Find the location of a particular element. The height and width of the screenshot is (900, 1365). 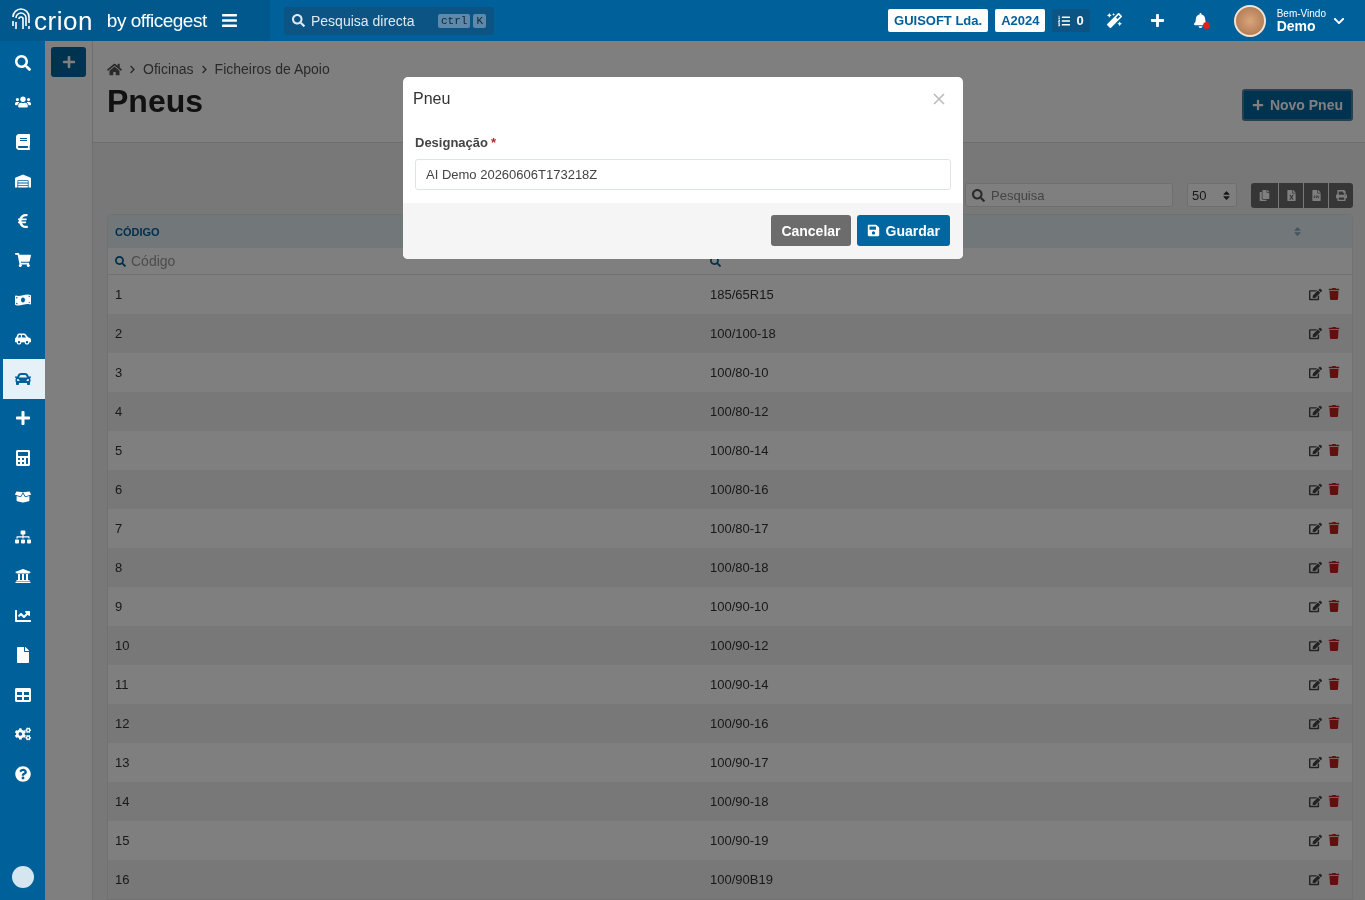

save-icon is located at coordinates (873, 230).